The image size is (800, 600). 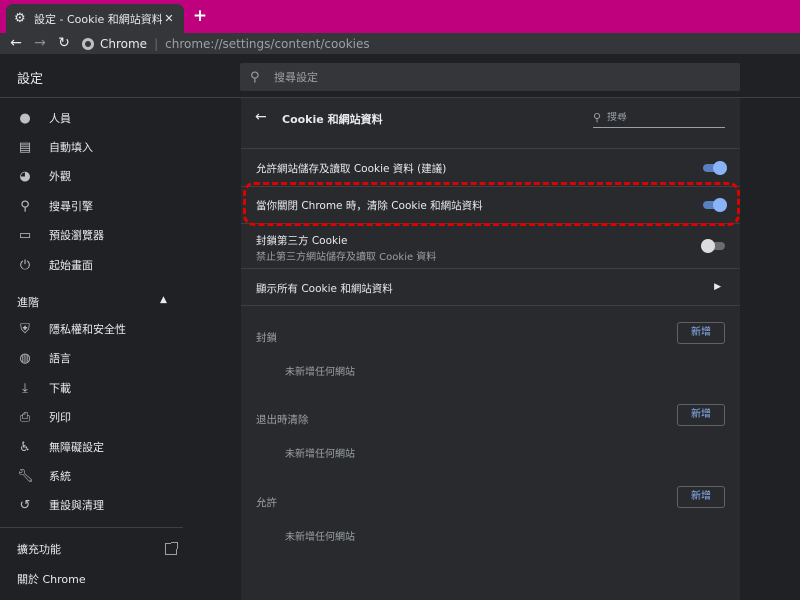 I want to click on page-search: ⚲, so click(x=659, y=118).